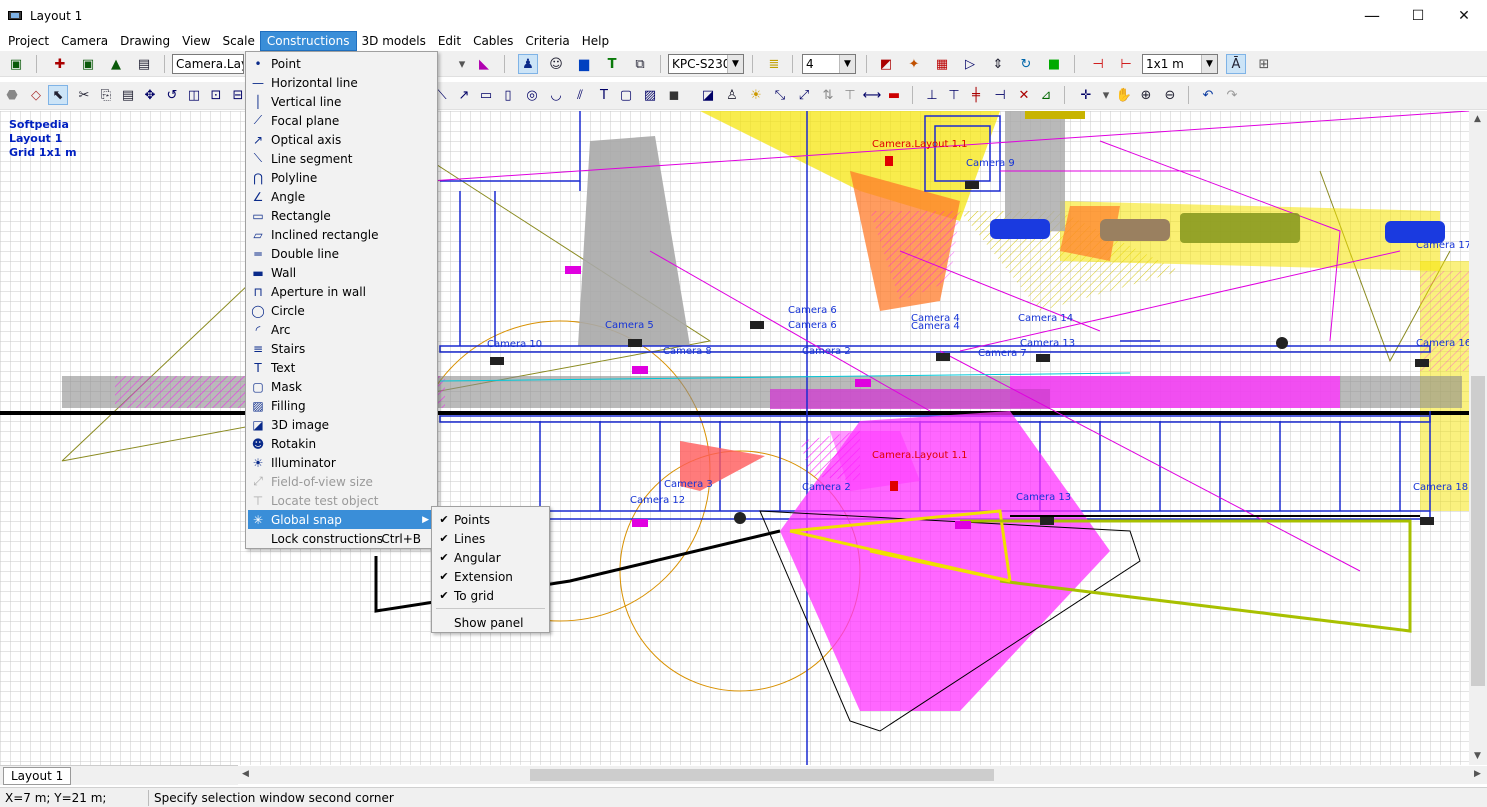  I want to click on fill-tool-icon: ▨, so click(650, 95).